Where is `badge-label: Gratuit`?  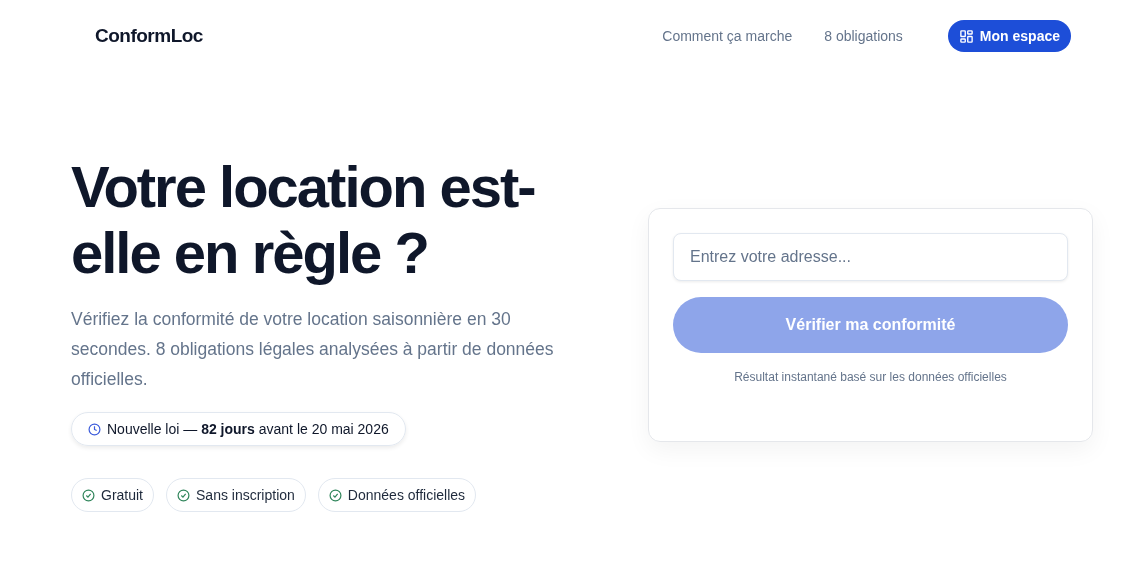 badge-label: Gratuit is located at coordinates (122, 495).